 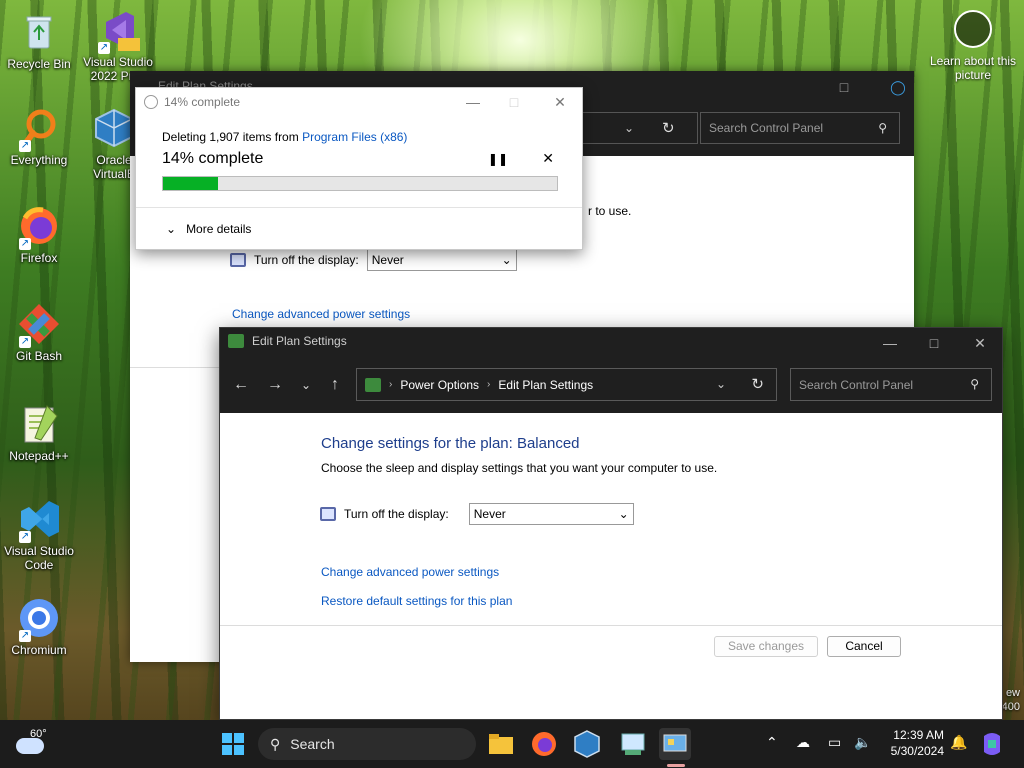 I want to click on maximize-button: □, so click(x=934, y=343).